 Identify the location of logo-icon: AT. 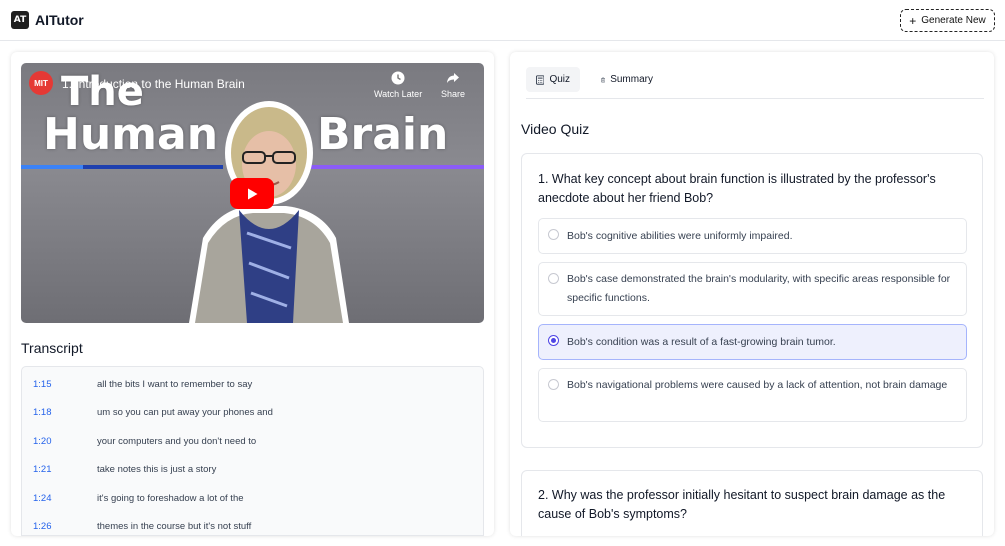
(20, 20).